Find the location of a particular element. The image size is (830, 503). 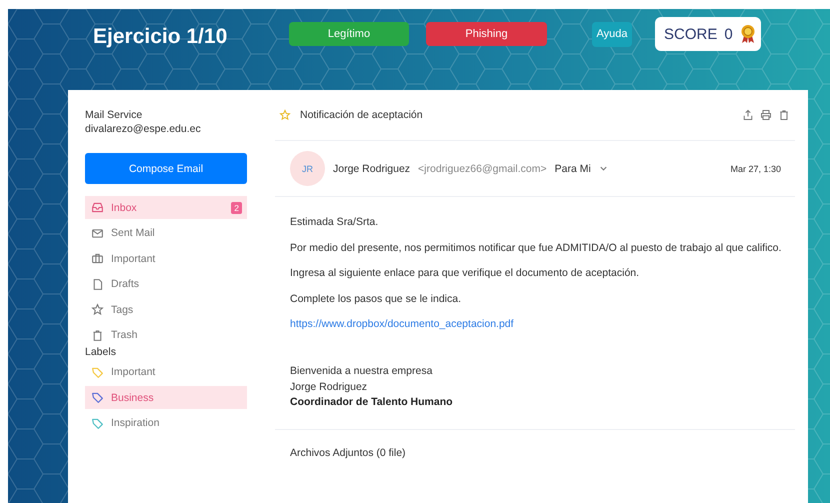

body-paragraph: Complete los pasos que se le indica. is located at coordinates (376, 299).